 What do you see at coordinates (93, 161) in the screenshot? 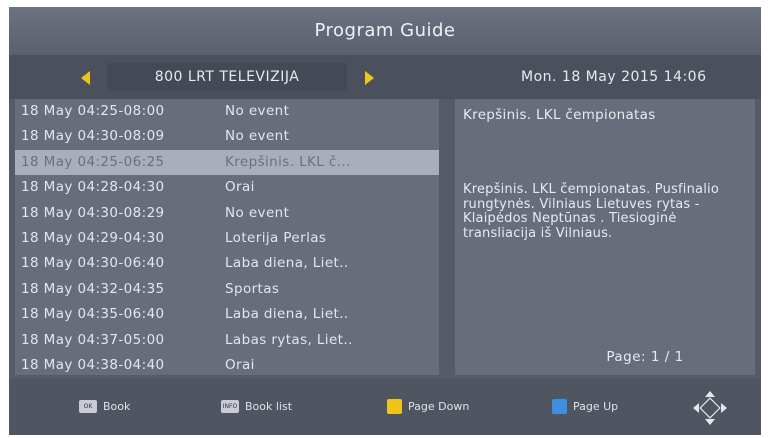
I see `event-time: 18 May 04:25-06:25` at bounding box center [93, 161].